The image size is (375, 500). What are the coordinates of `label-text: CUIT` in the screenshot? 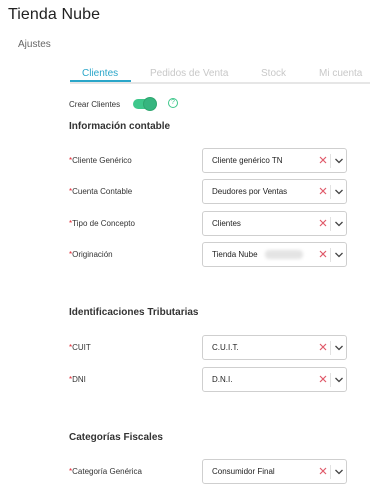 It's located at (81, 347).